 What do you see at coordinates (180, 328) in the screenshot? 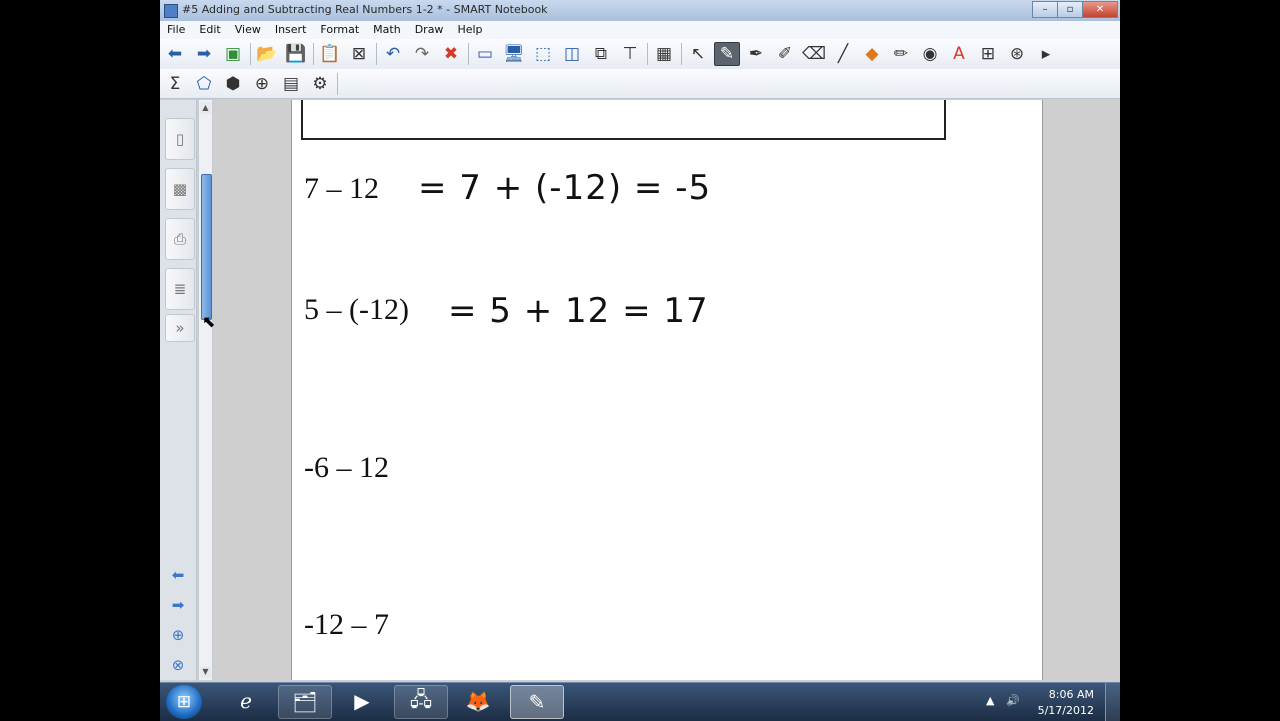
I see `collapse-sidebar-icon: »` at bounding box center [180, 328].